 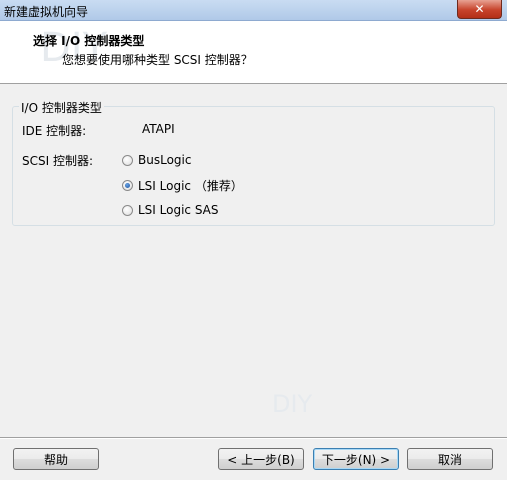 I want to click on radio-lsi-logic-sas: LSI Logic SAS, so click(x=170, y=210).